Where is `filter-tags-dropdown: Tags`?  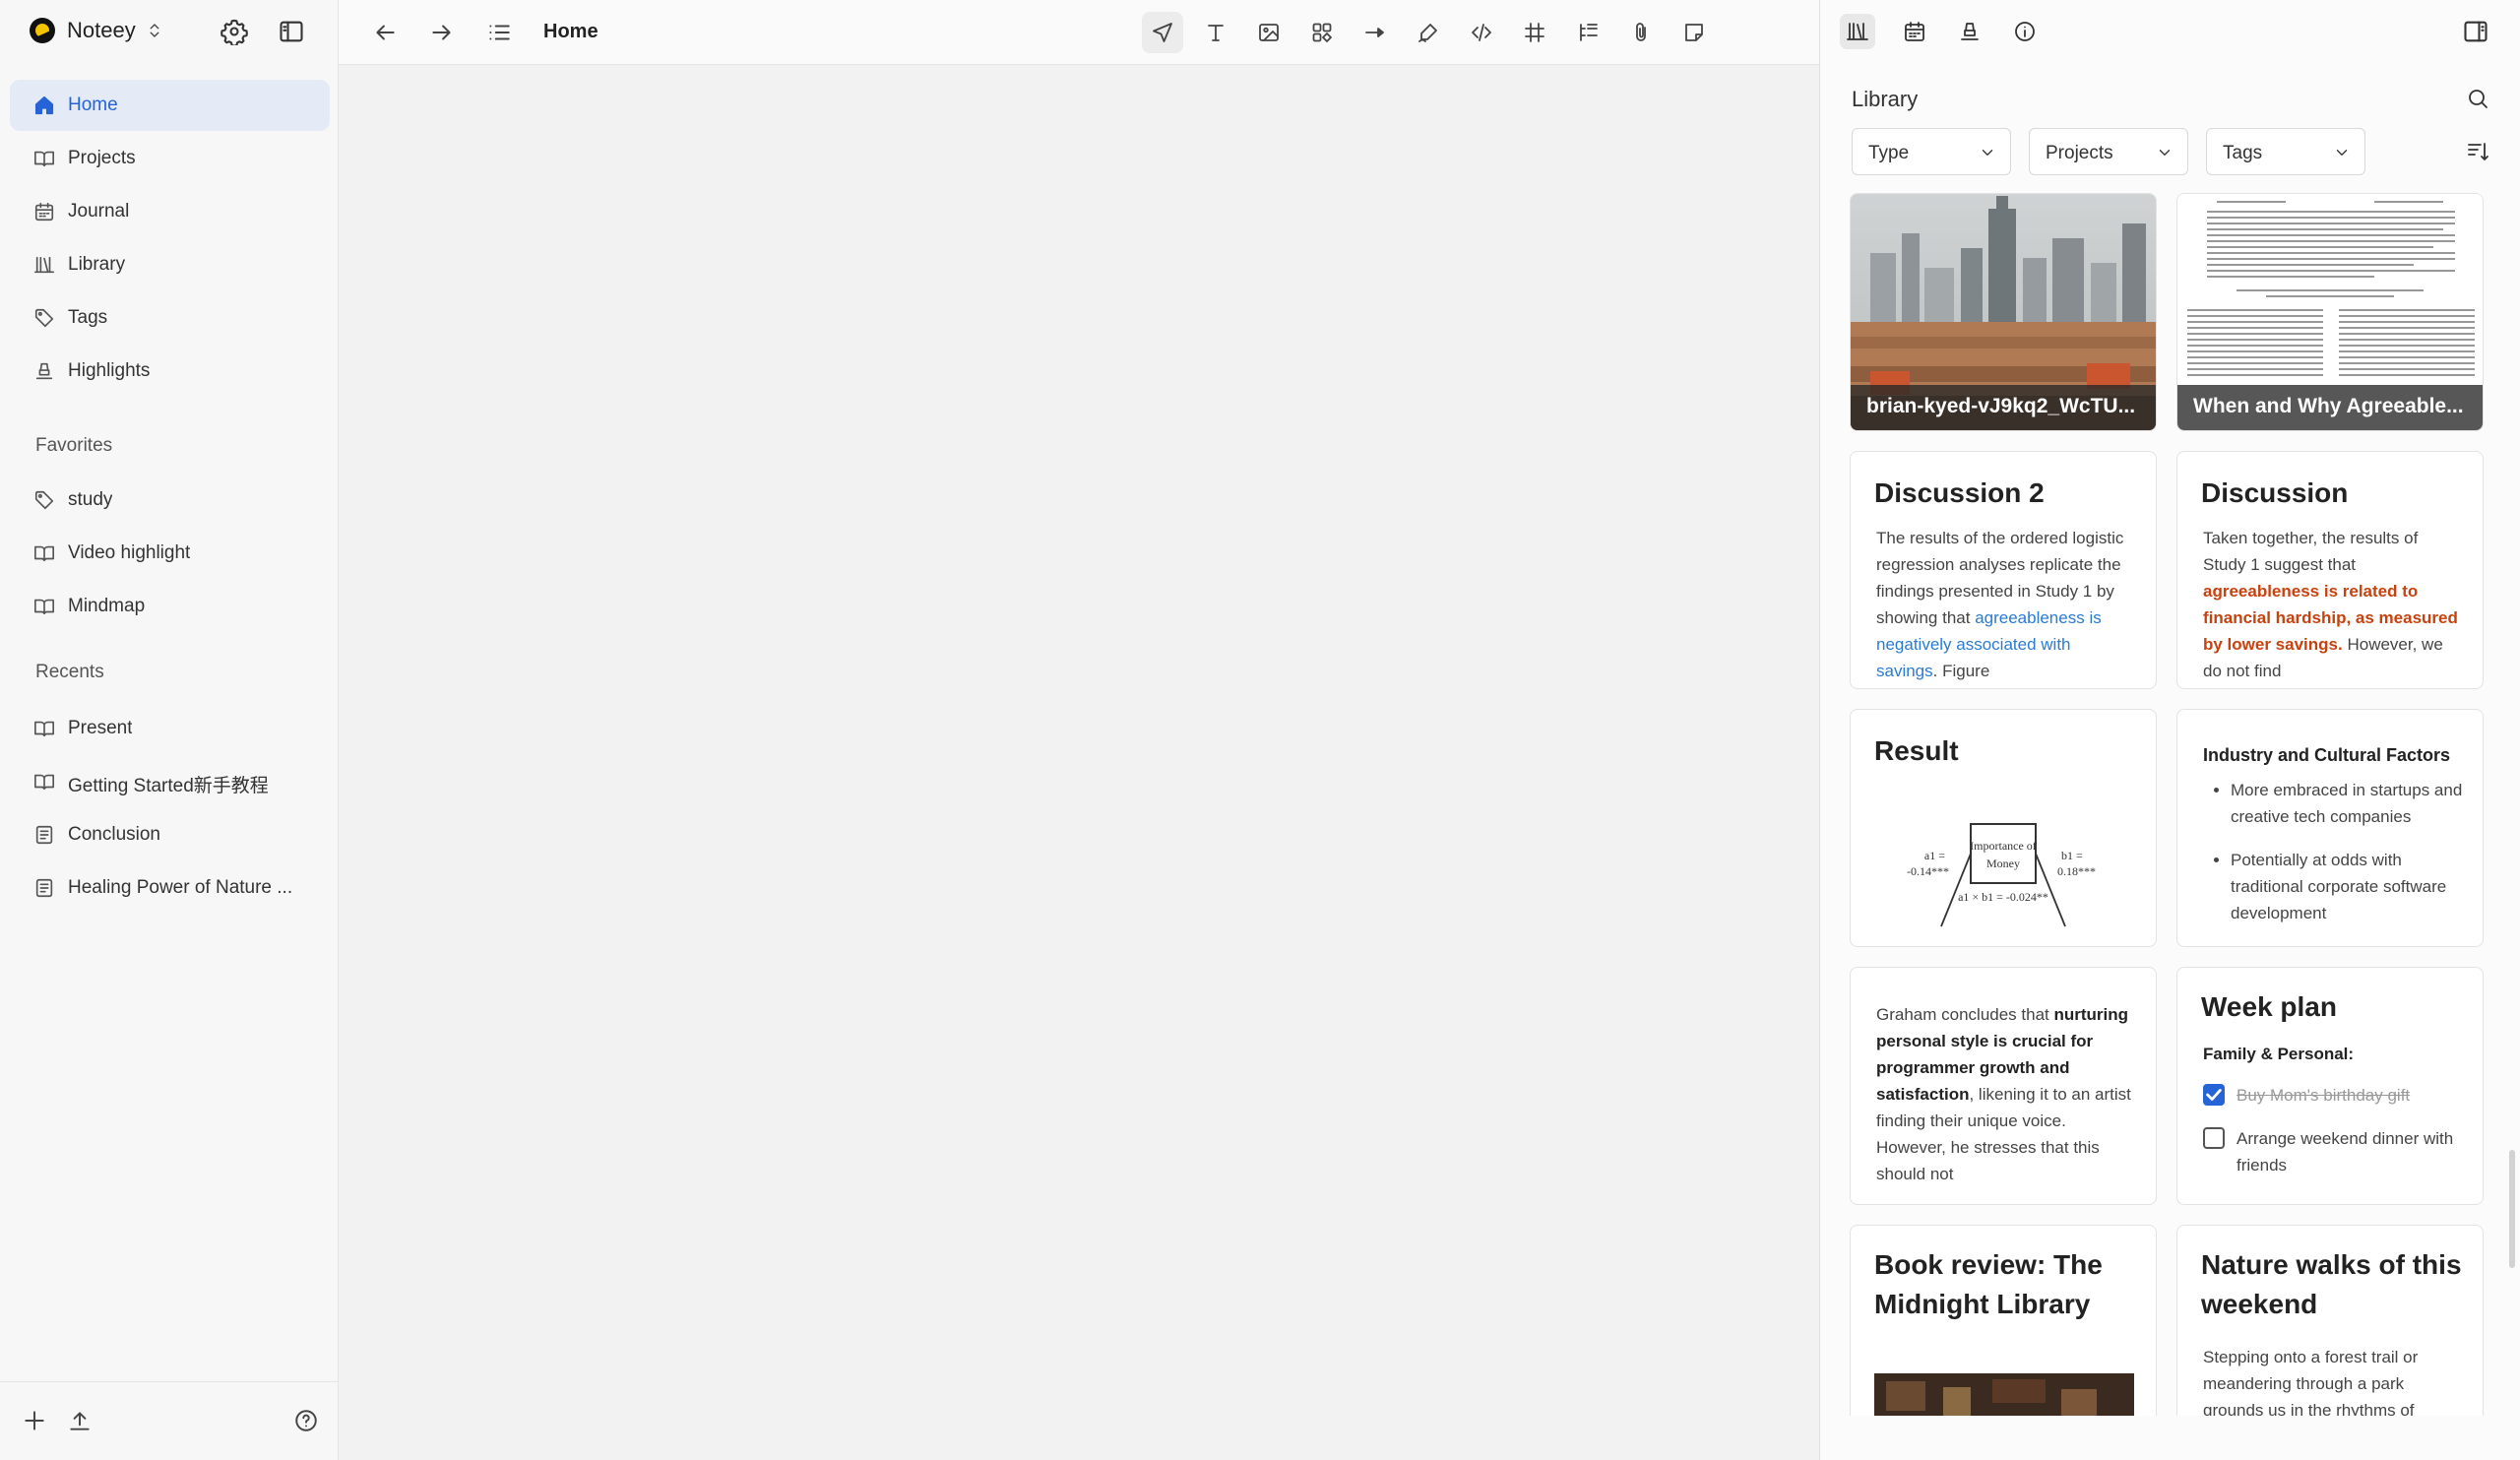 filter-tags-dropdown: Tags is located at coordinates (2285, 151).